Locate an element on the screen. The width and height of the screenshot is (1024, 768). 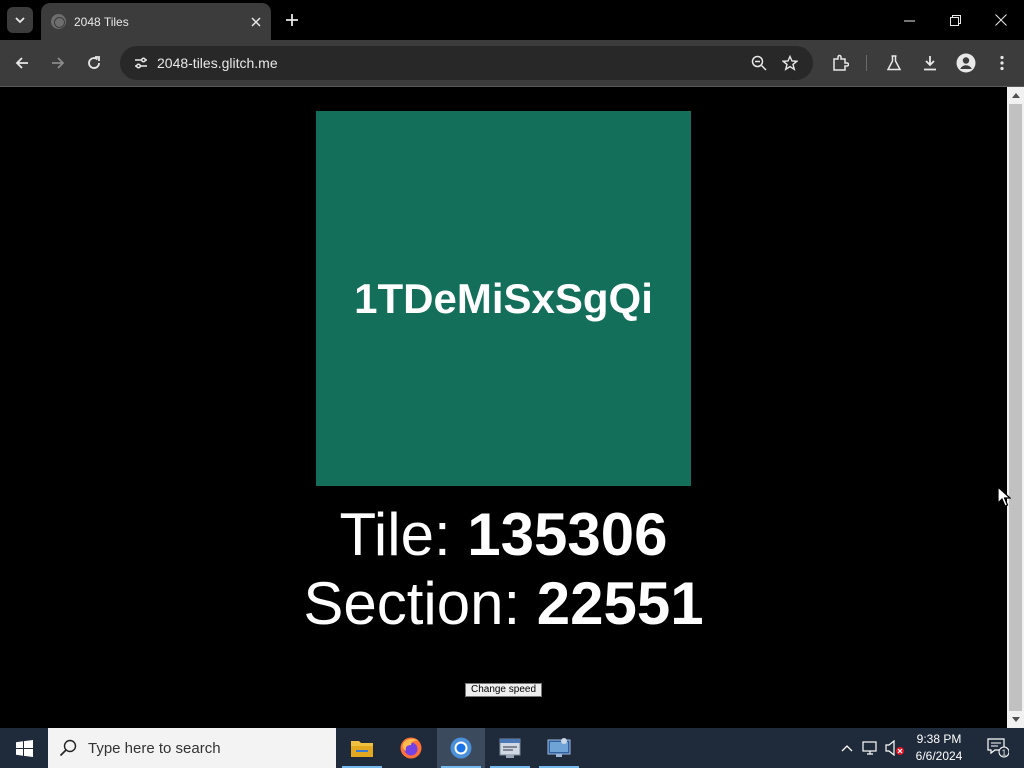
restore-button is located at coordinates (955, 20).